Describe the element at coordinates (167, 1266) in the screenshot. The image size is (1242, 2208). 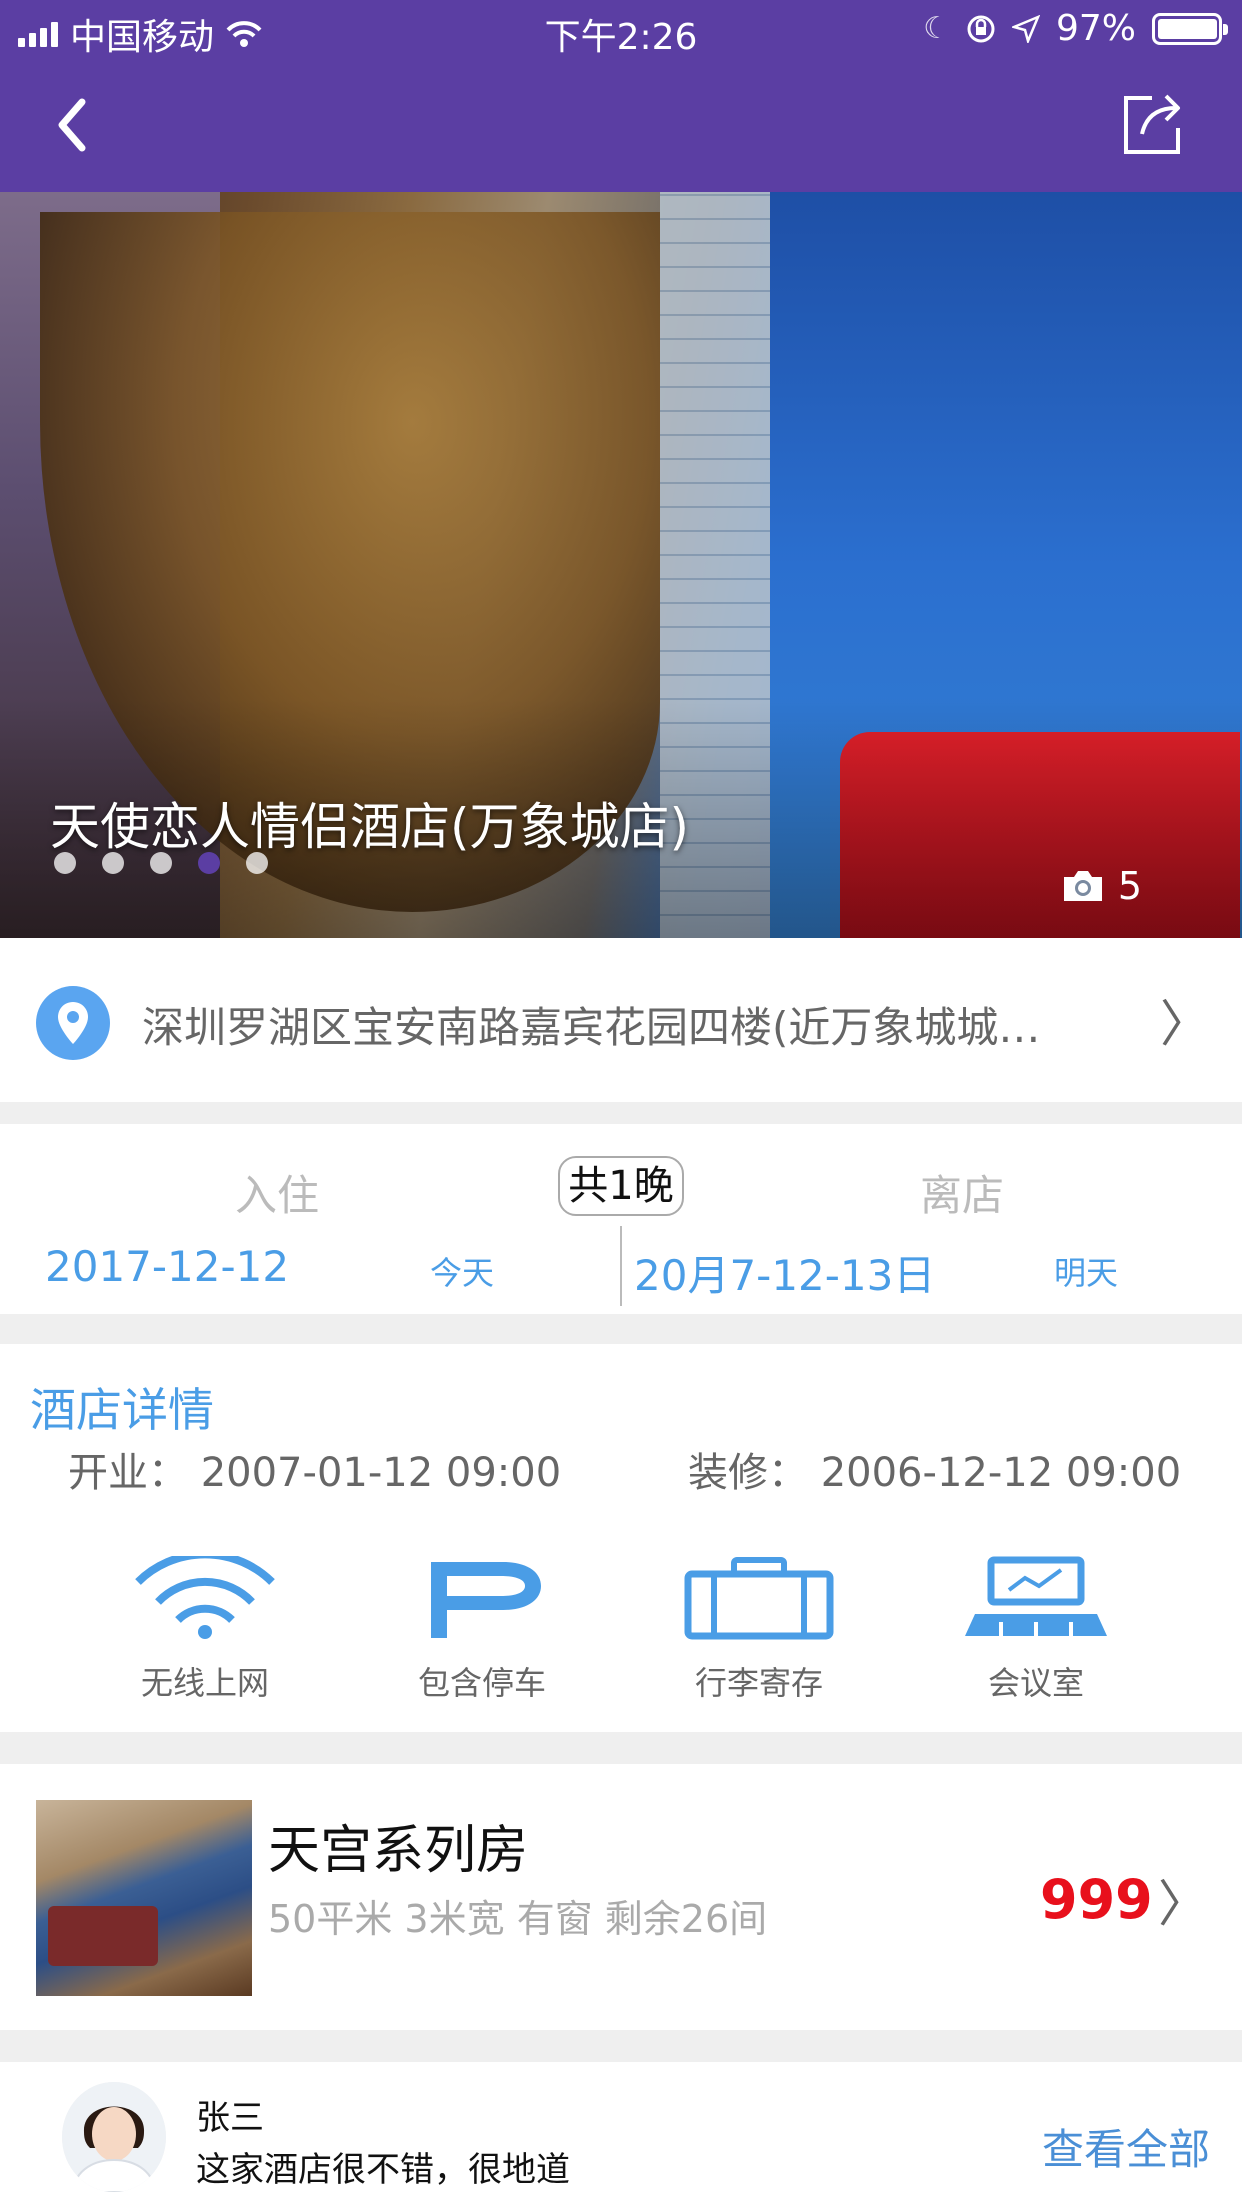
I see `checkin-date: 2017-12-12` at that location.